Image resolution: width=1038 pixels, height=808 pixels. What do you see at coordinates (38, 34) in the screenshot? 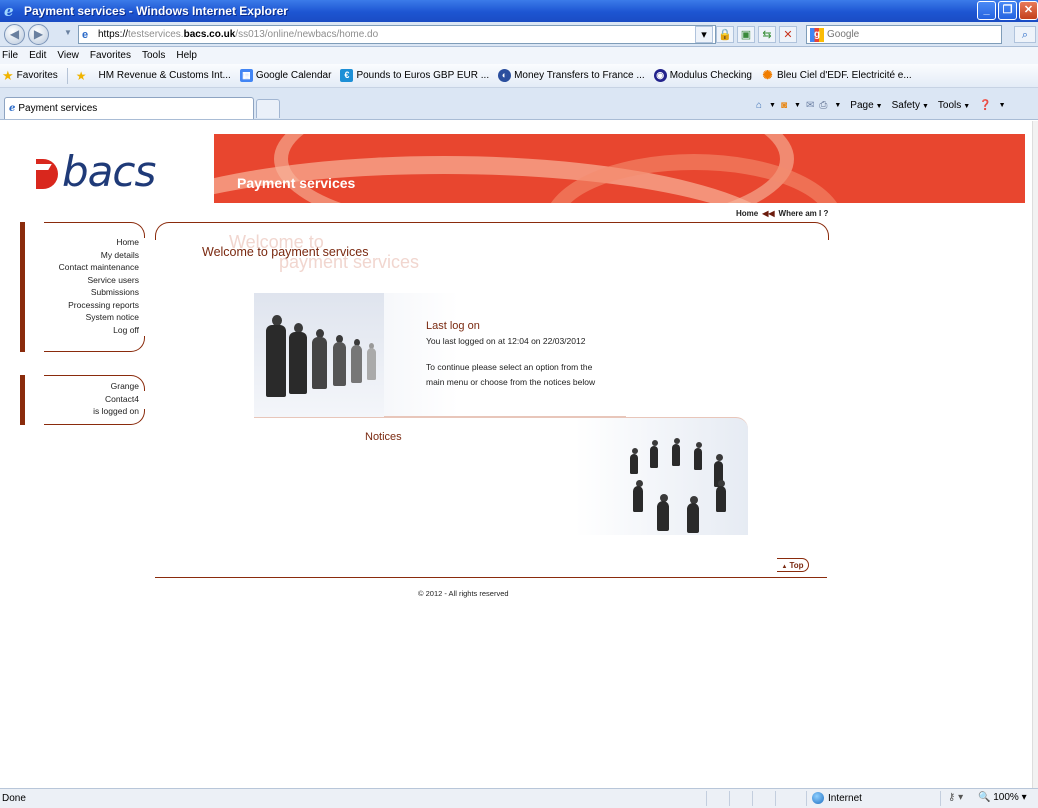
I see `forward-button: ▶` at bounding box center [38, 34].